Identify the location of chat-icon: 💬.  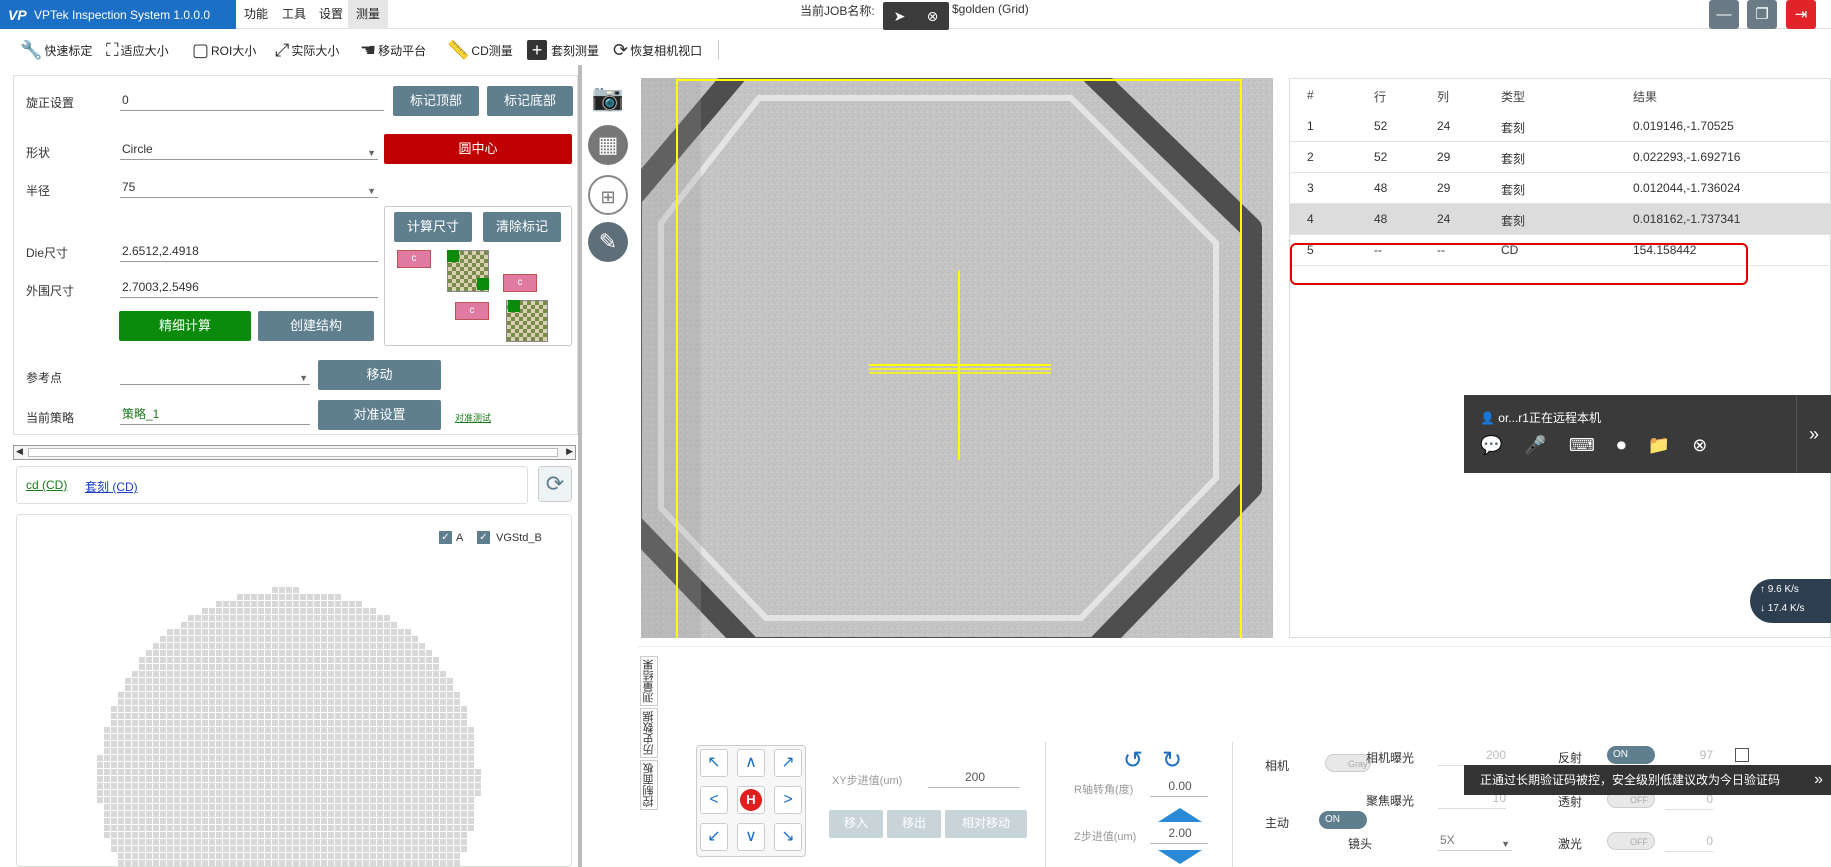
(1491, 445).